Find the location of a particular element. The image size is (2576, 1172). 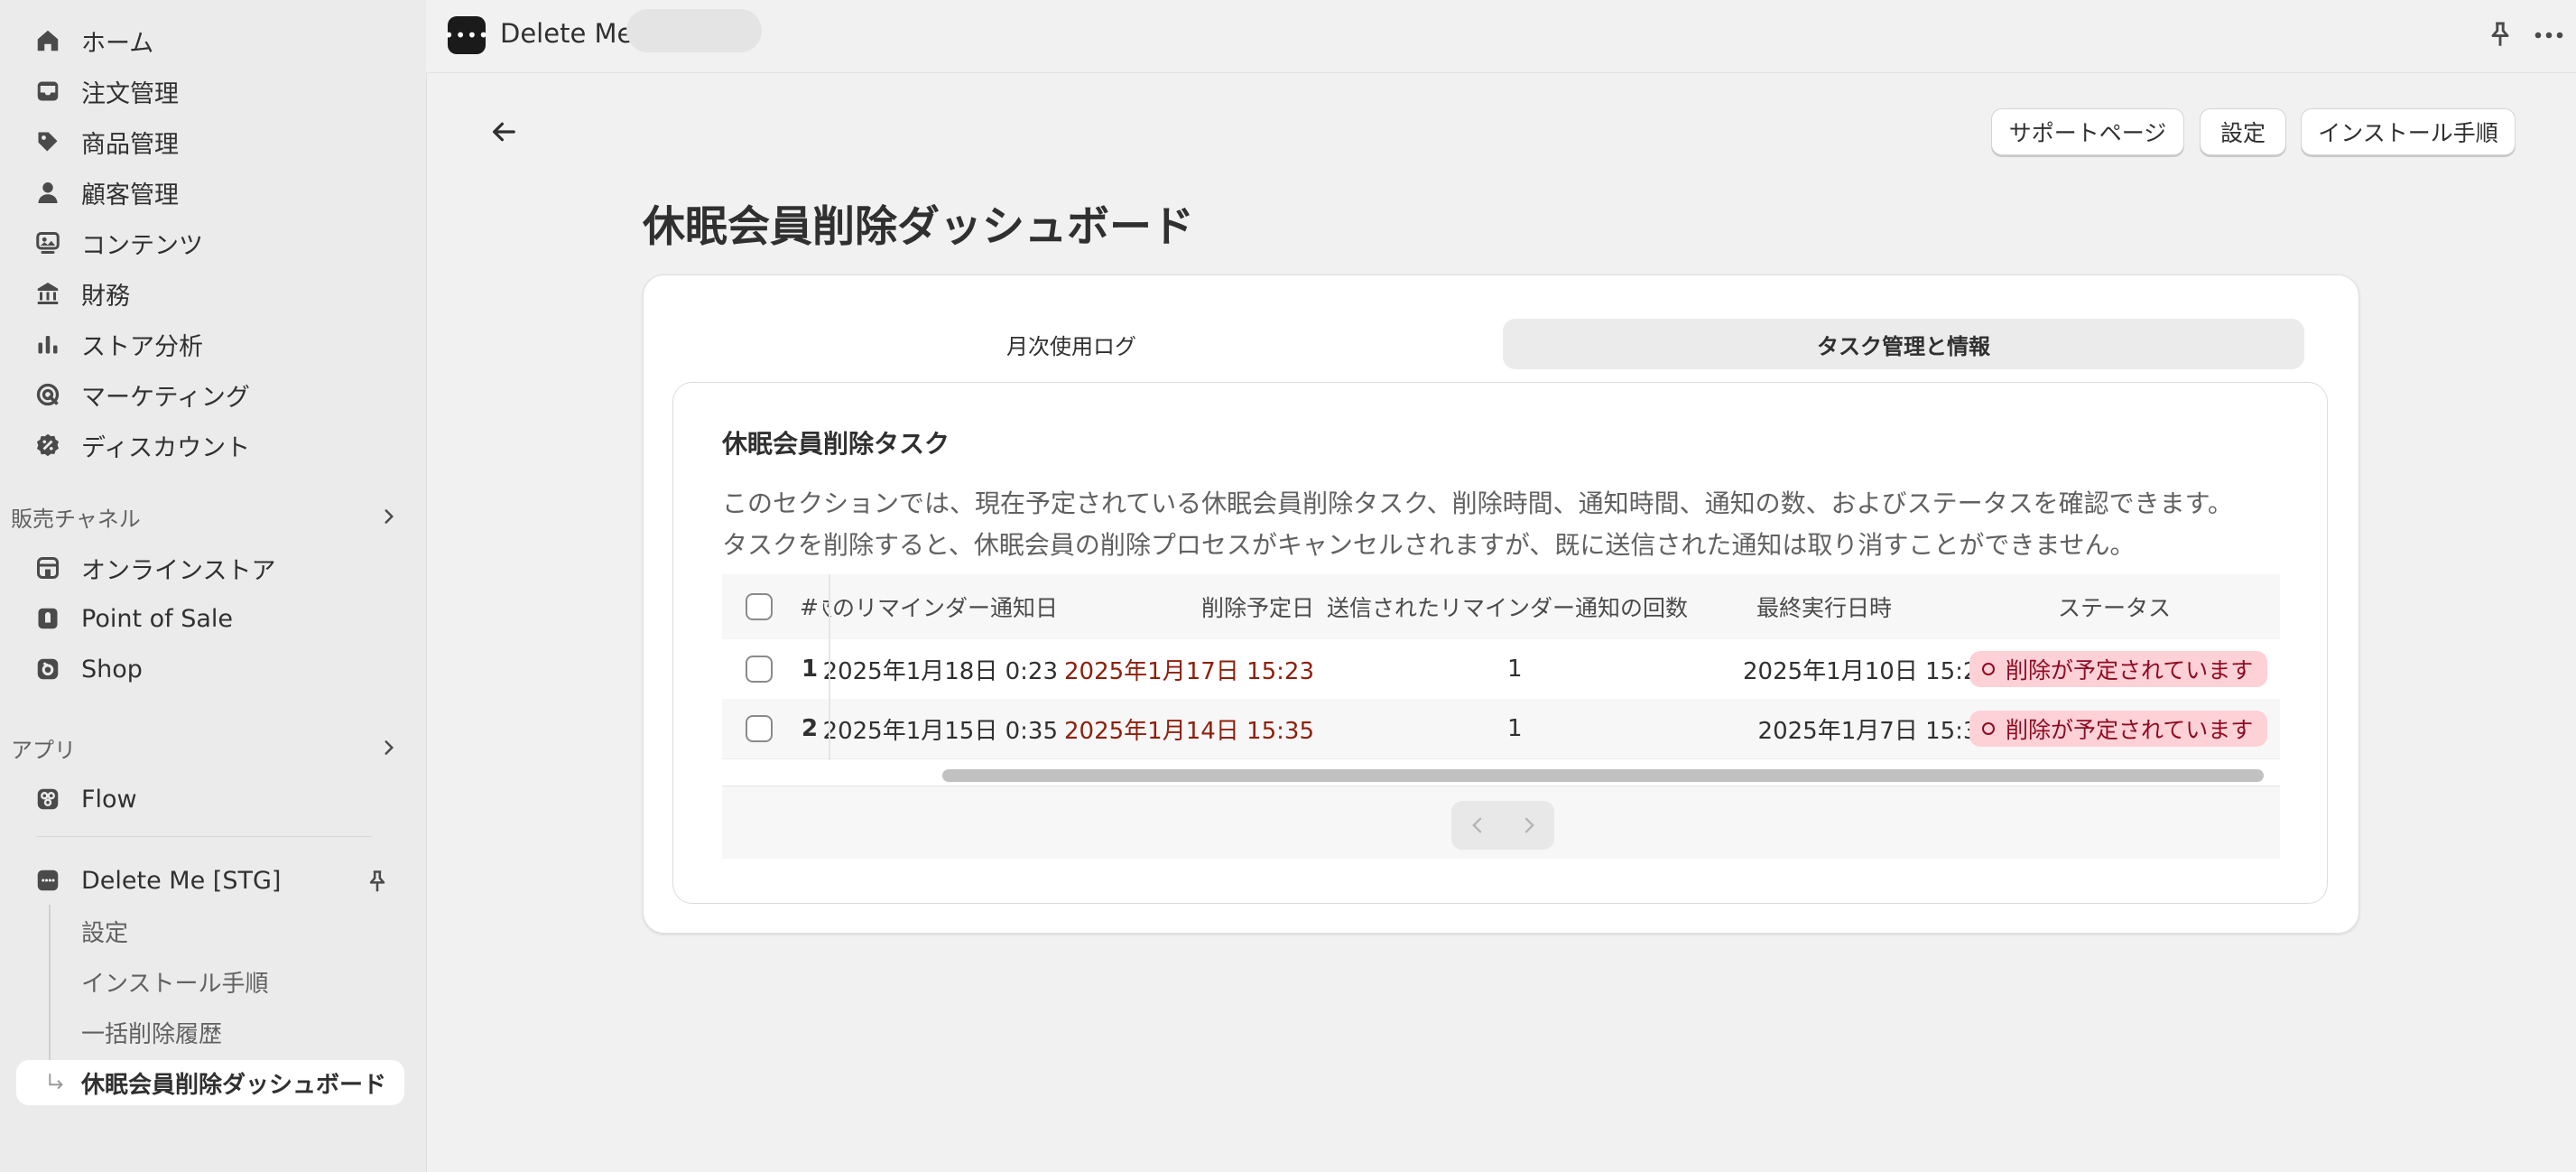

sidebar-subitem-label: 一括削除履歴 is located at coordinates (152, 1034).